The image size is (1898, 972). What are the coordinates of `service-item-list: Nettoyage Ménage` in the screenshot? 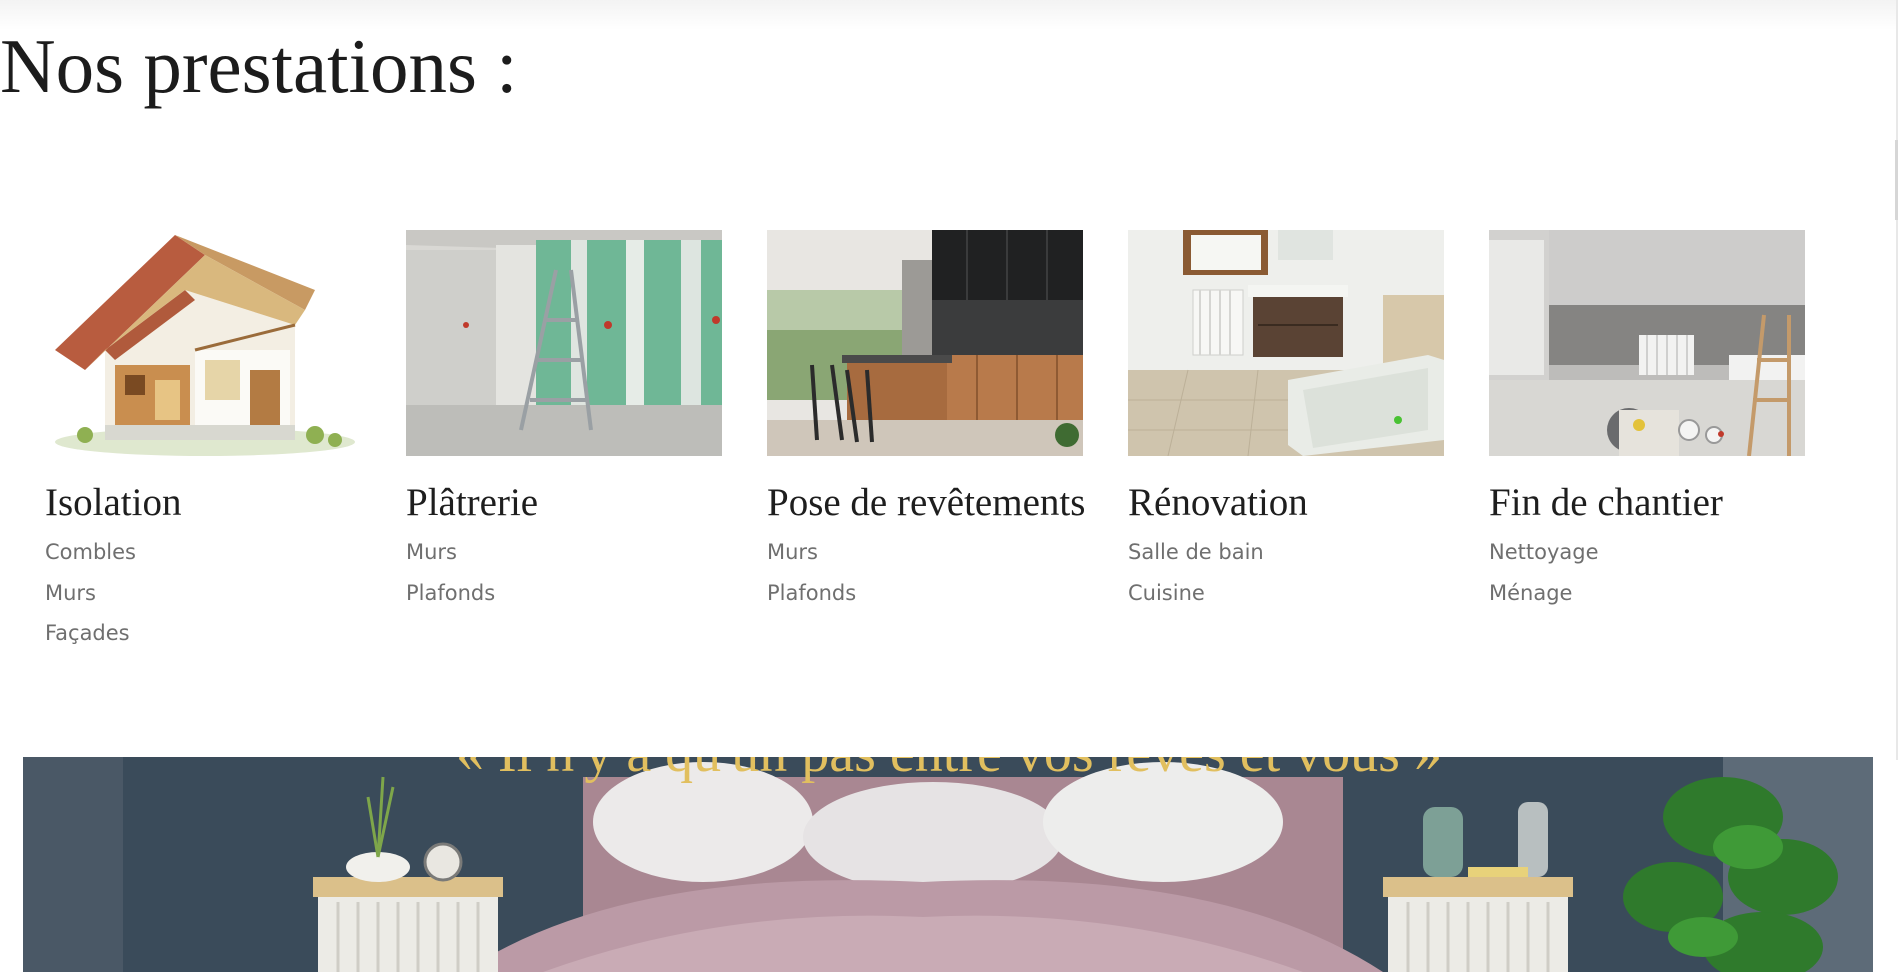 It's located at (1647, 572).